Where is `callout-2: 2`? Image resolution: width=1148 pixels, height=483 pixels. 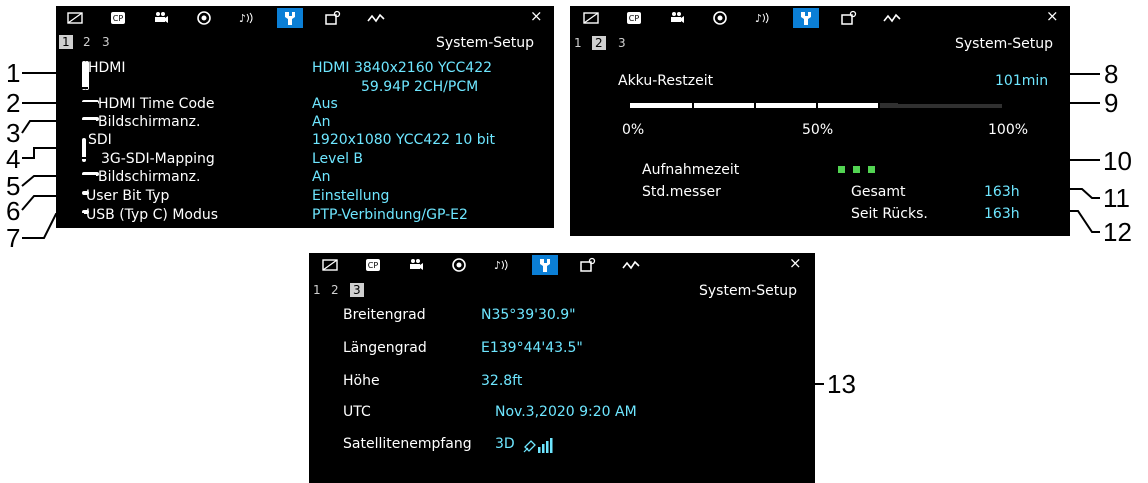 callout-2: 2 is located at coordinates (13, 103).